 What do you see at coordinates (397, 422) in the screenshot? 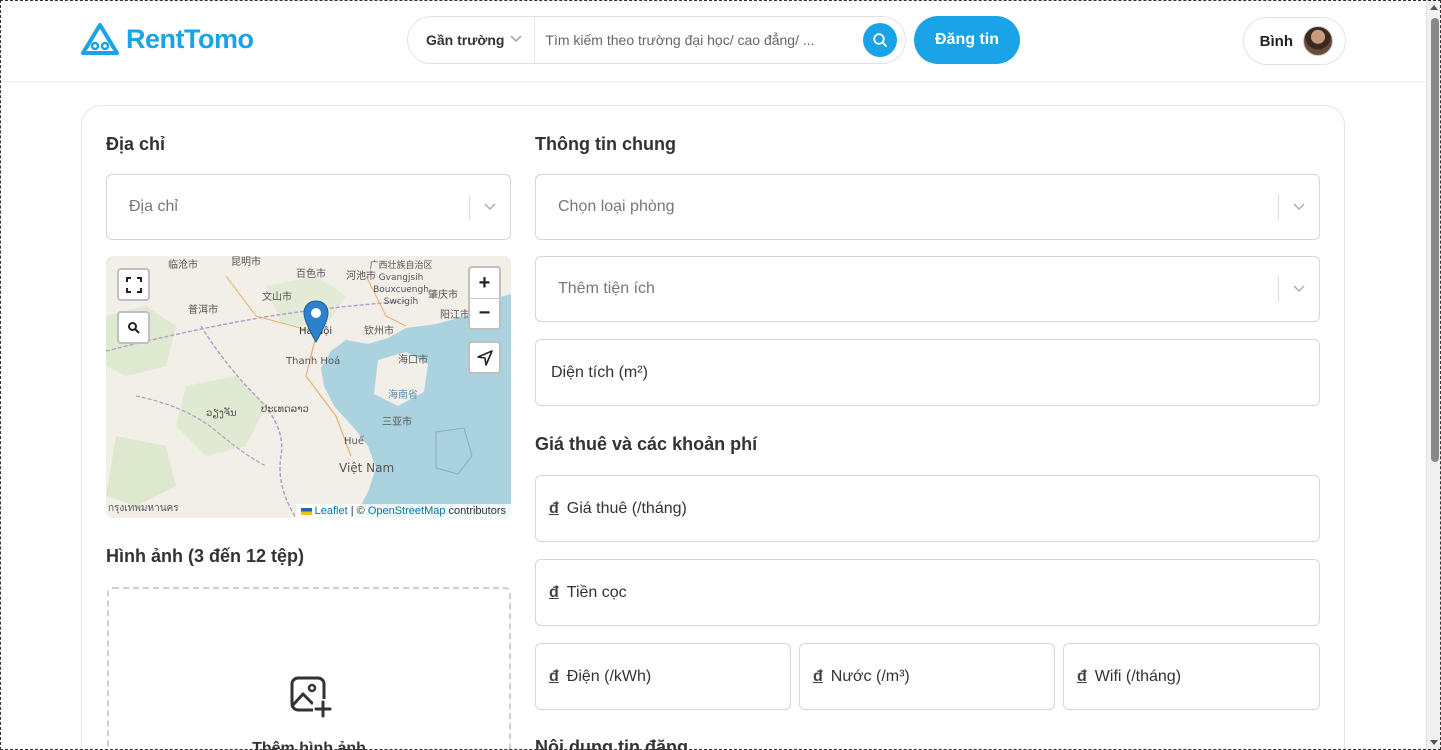
I see `map-label: 三亚市` at bounding box center [397, 422].